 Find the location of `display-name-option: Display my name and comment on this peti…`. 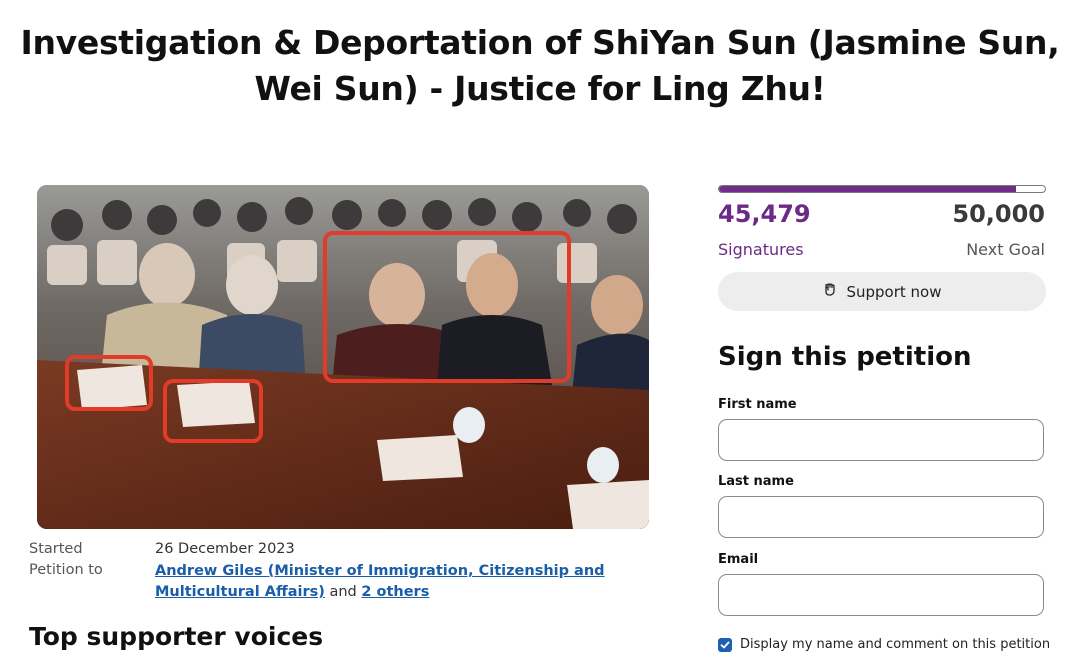

display-name-option: Display my name and comment on this peti… is located at coordinates (884, 644).